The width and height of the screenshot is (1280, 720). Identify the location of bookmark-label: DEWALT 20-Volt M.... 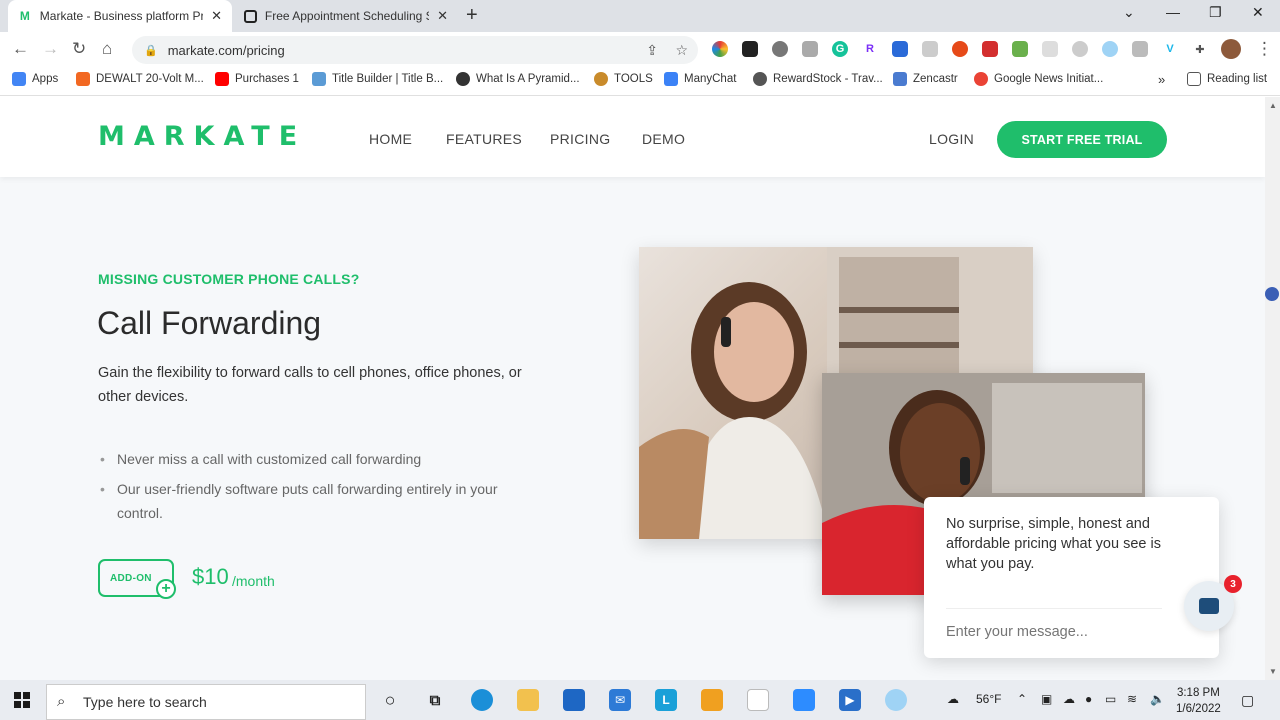
(150, 79).